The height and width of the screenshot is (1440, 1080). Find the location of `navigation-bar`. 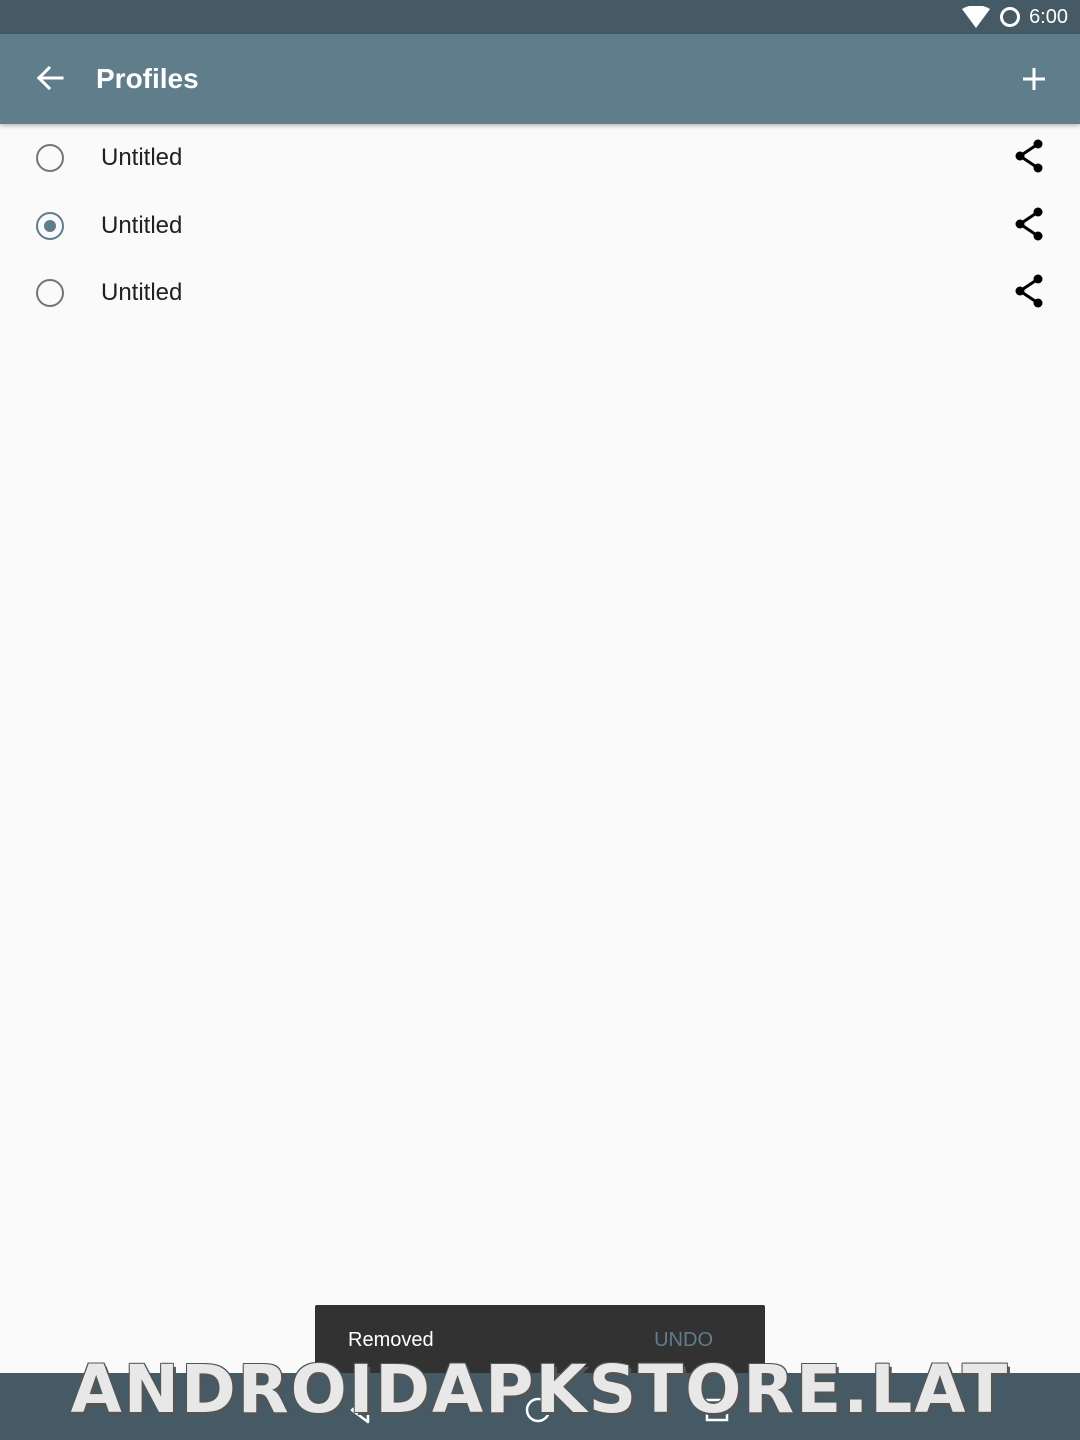

navigation-bar is located at coordinates (540, 1406).